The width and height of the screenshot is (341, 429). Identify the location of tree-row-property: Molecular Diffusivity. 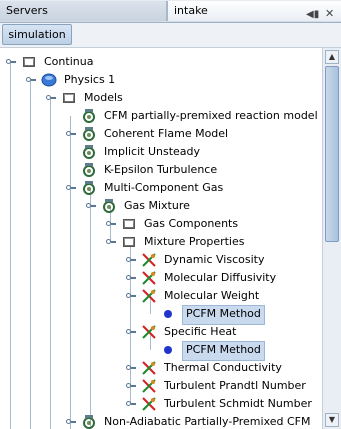
(161, 278).